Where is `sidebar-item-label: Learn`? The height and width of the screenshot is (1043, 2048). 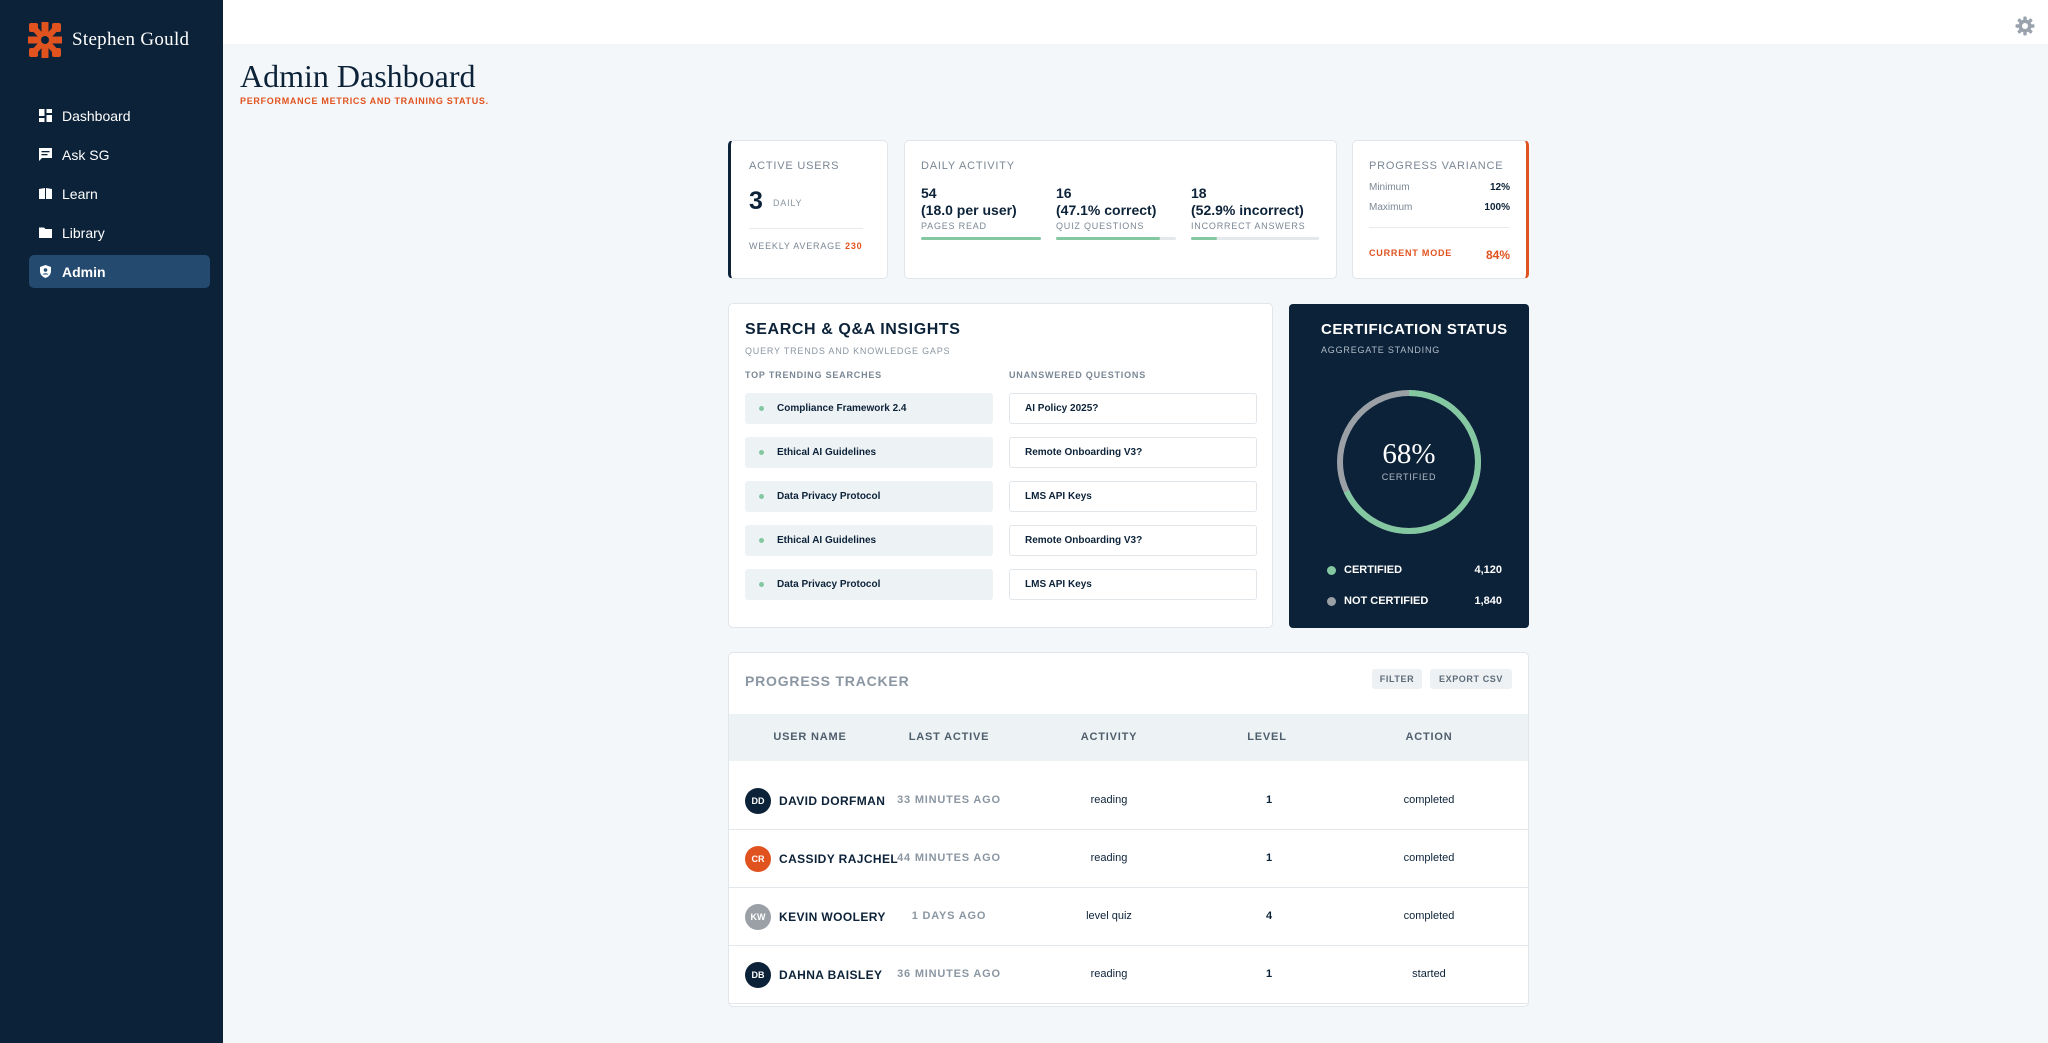 sidebar-item-label: Learn is located at coordinates (80, 193).